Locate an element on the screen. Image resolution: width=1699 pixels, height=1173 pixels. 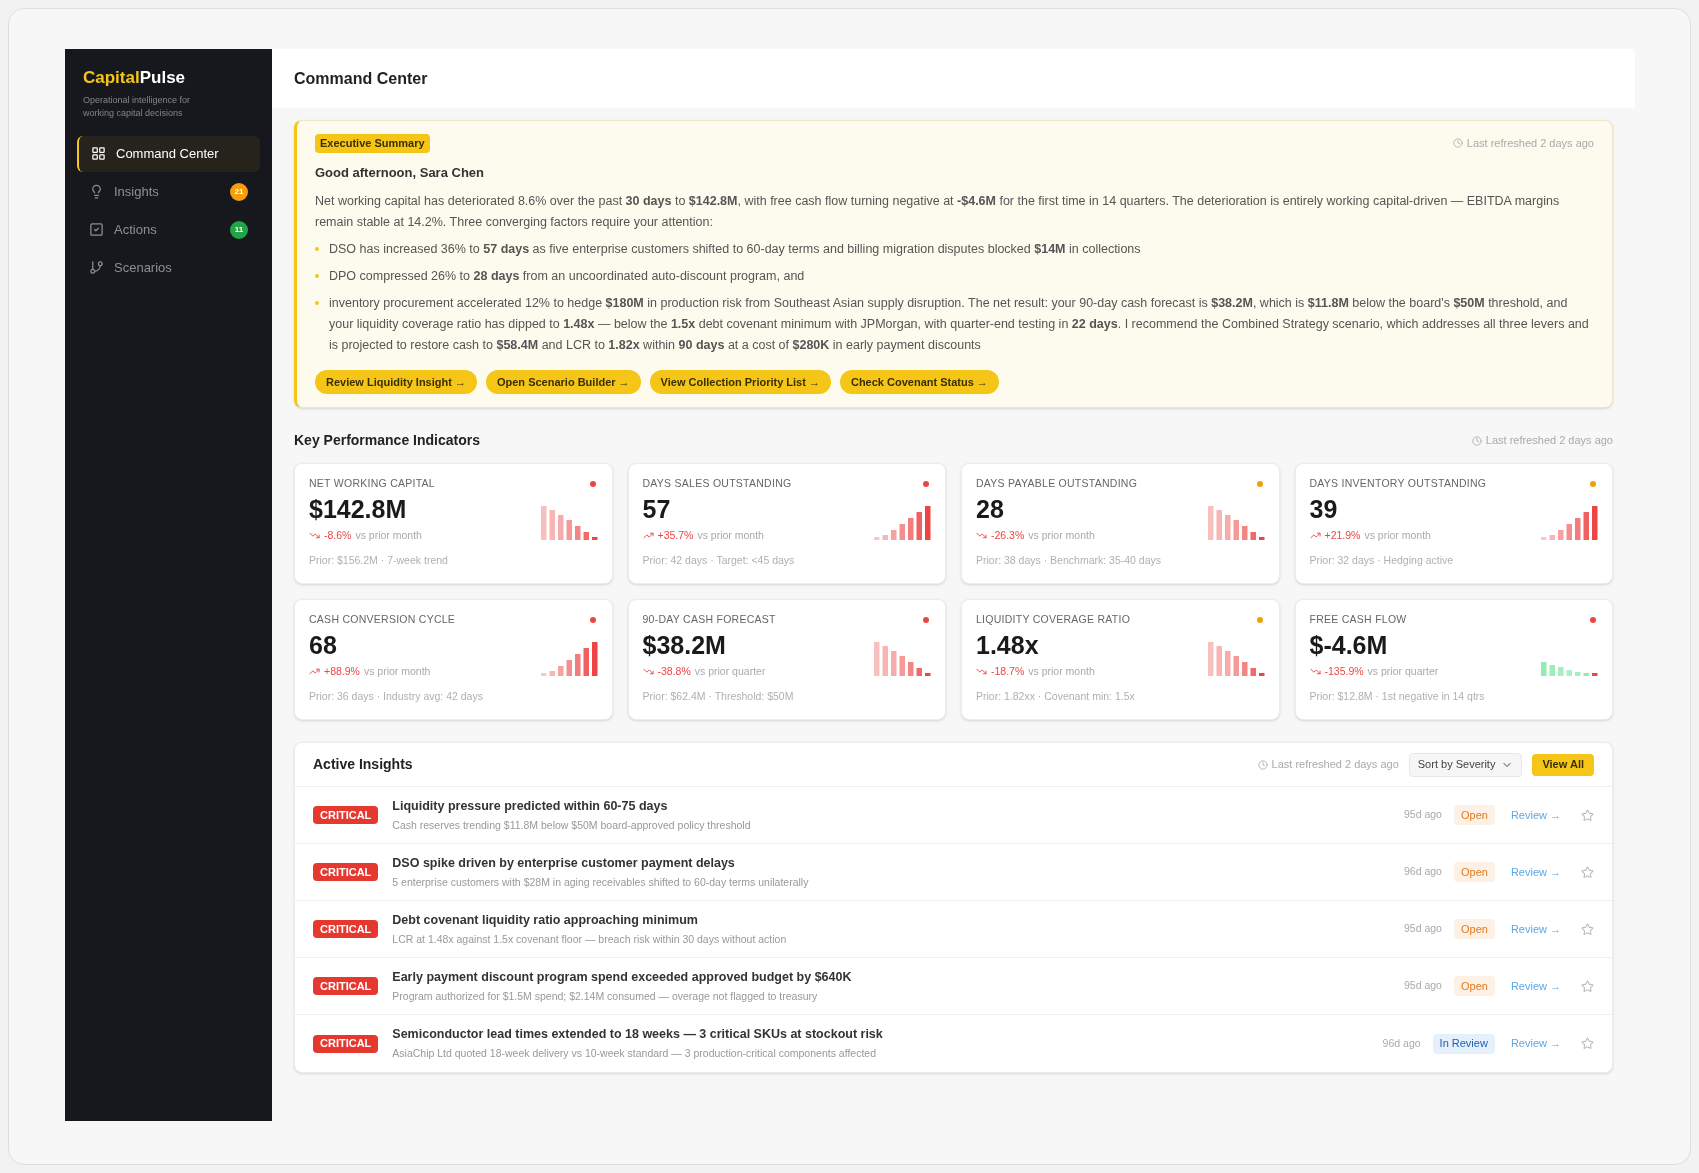
kpi-footer: Prior: 42 days · Target: <45 days is located at coordinates (786, 560).